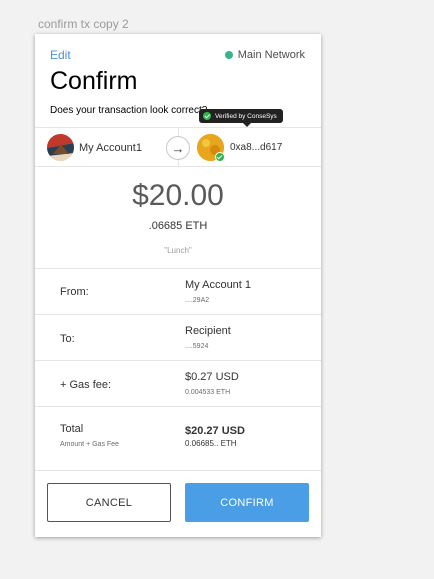  I want to click on total-label: Total, so click(72, 429).